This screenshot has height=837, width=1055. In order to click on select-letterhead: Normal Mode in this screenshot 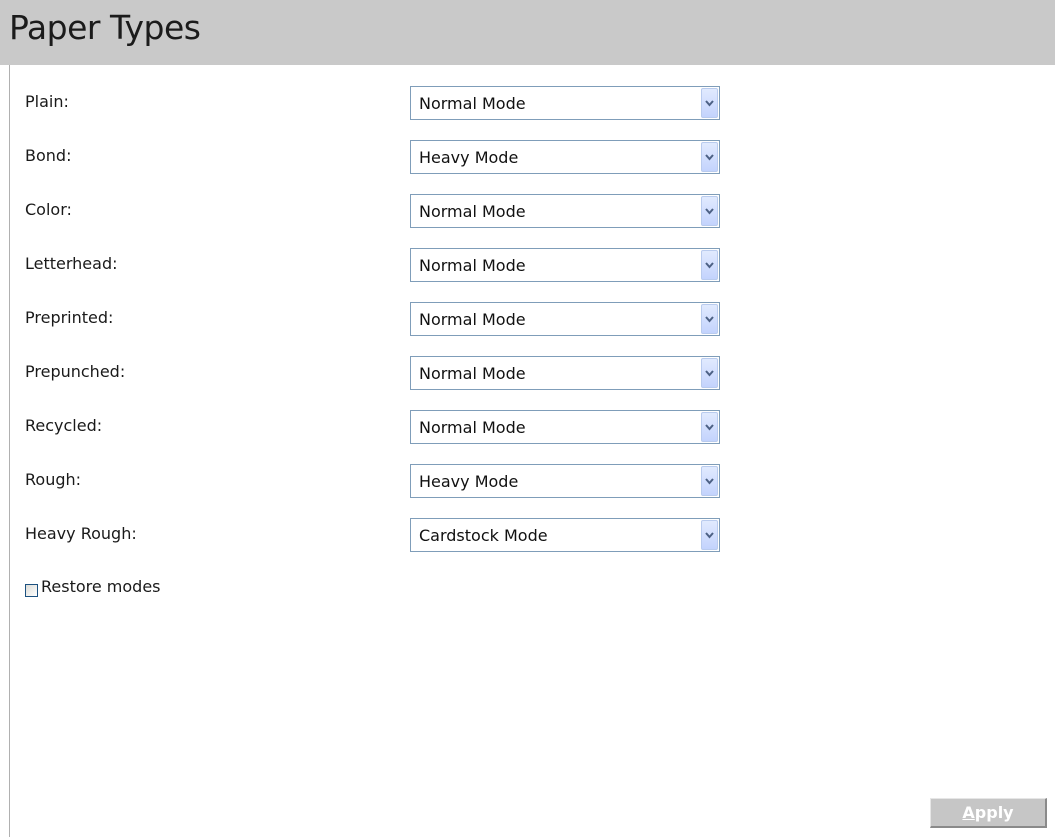, I will do `click(565, 265)`.